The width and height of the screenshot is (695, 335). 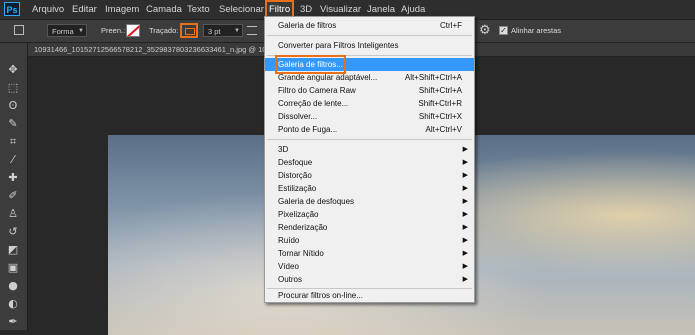 What do you see at coordinates (84, 9) in the screenshot?
I see `menu-editar: Editar` at bounding box center [84, 9].